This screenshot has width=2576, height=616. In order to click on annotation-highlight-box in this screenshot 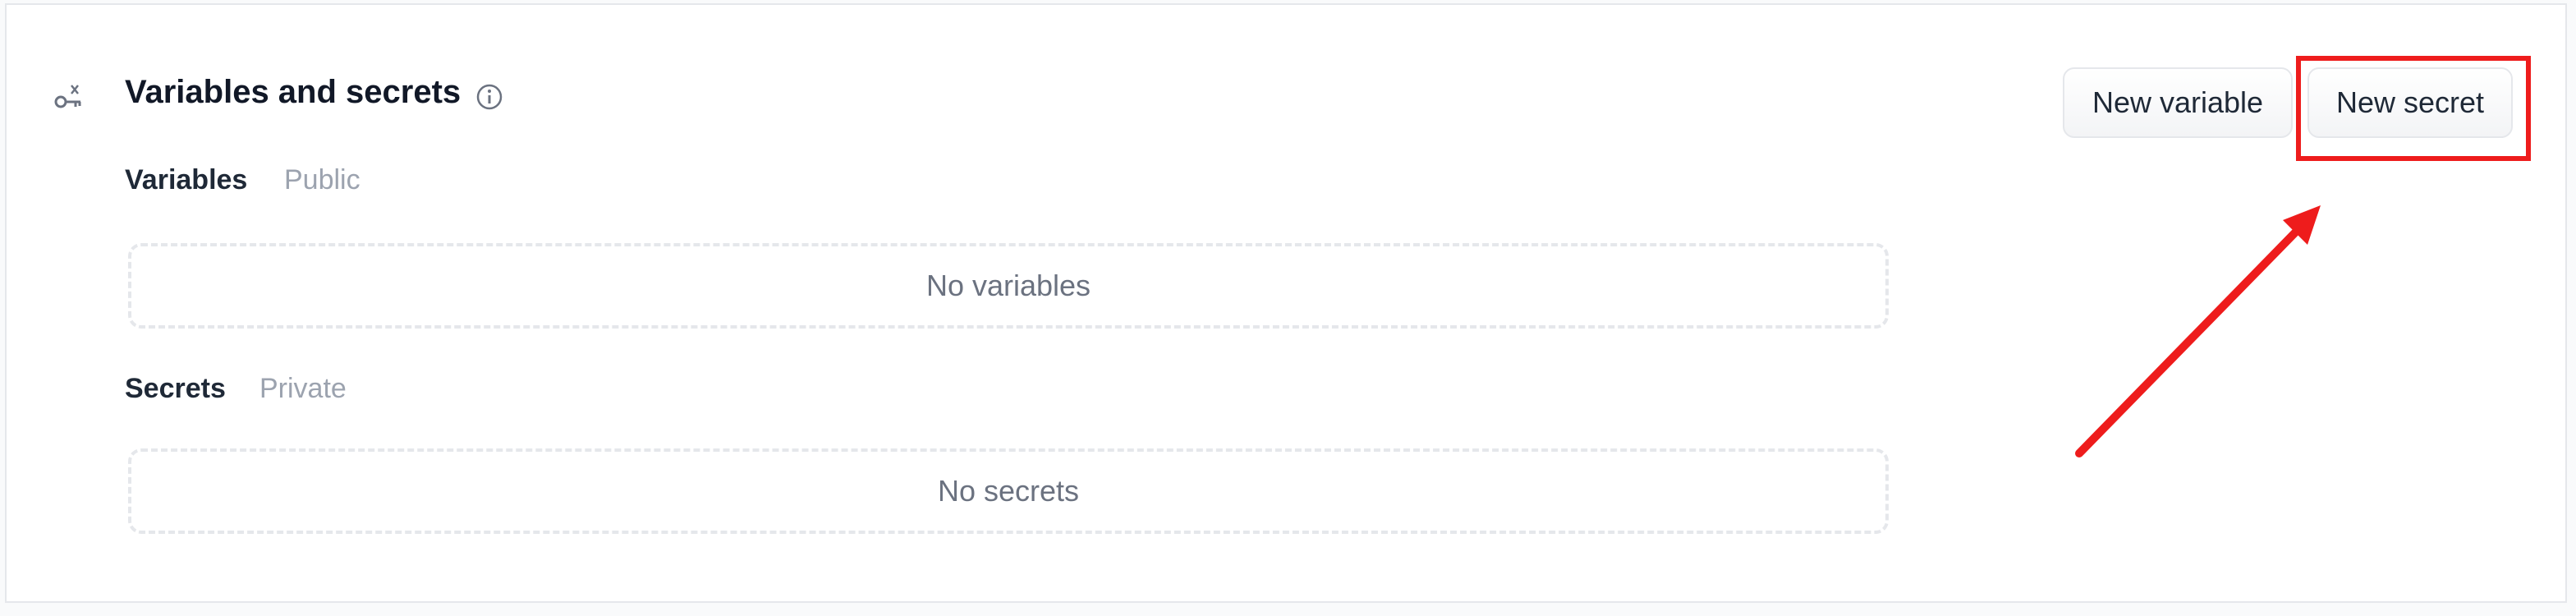, I will do `click(2413, 108)`.